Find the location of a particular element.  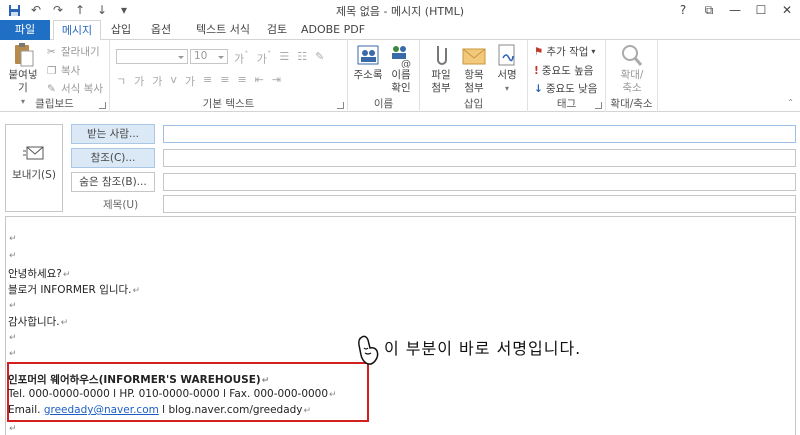

bcc-field is located at coordinates (479, 182).